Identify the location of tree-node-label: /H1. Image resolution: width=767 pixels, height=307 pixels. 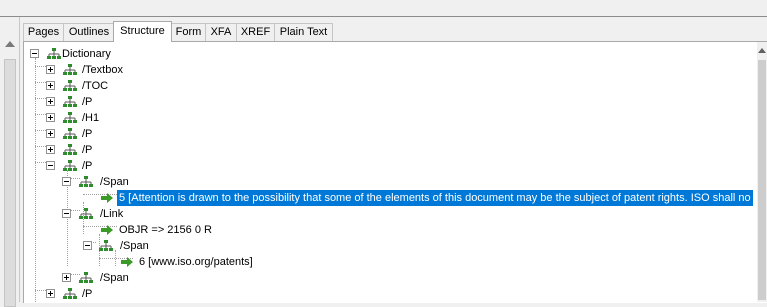
(91, 118).